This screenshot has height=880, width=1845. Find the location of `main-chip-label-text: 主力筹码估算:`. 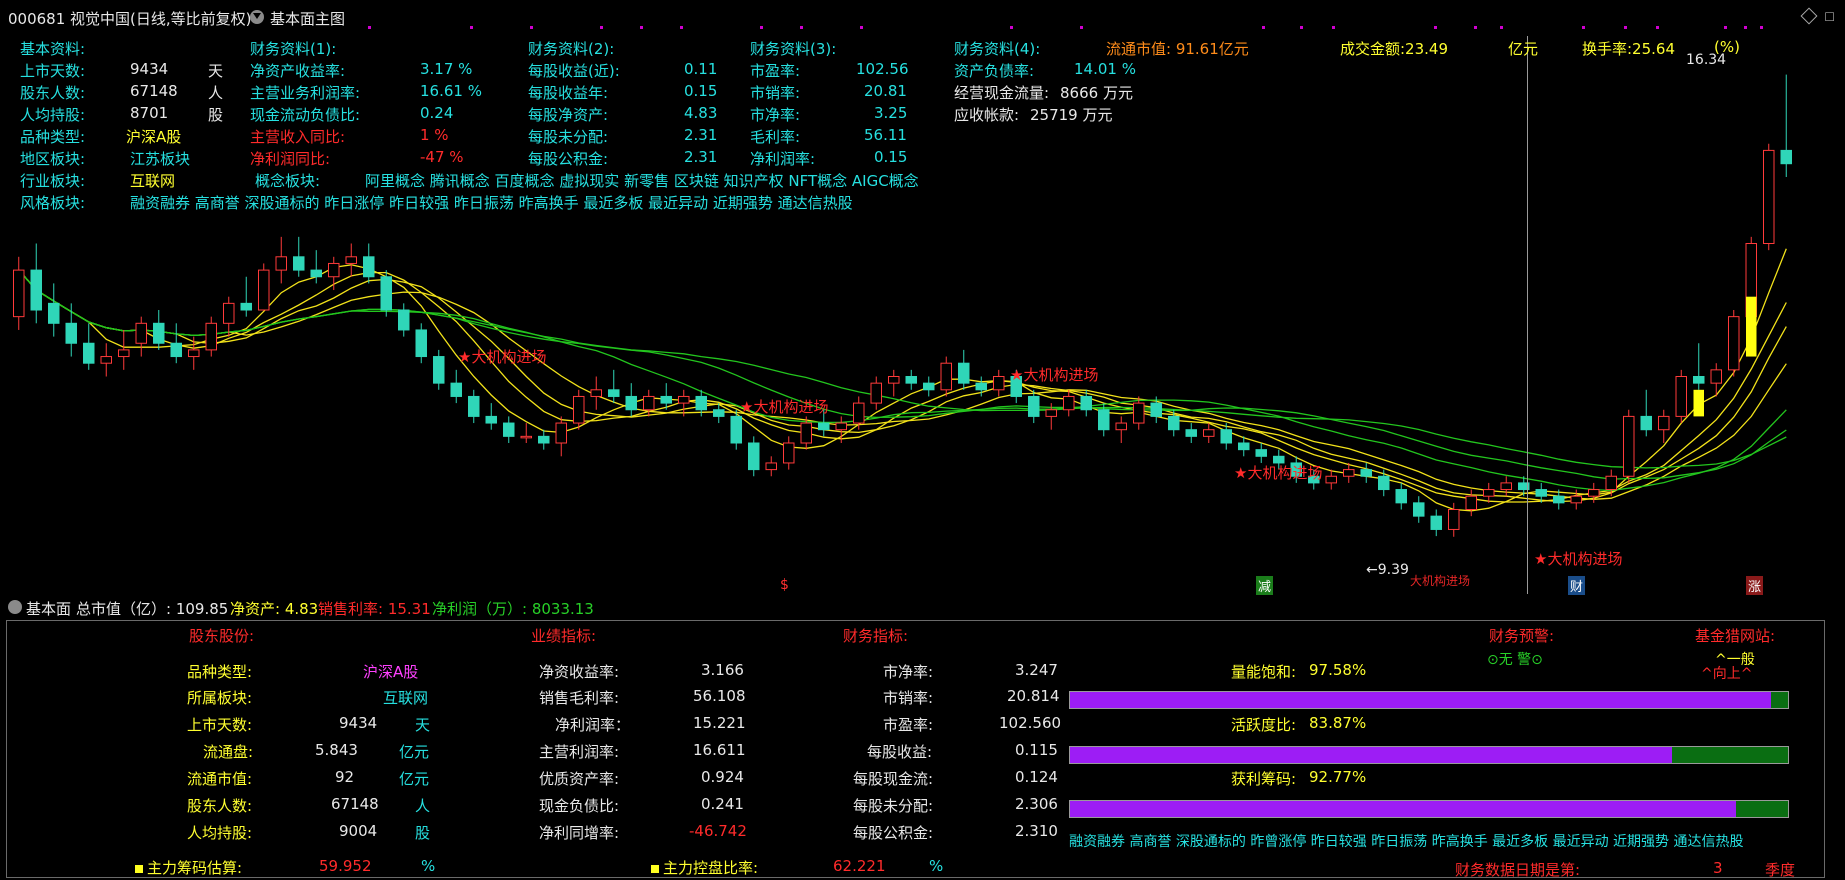

main-chip-label-text: 主力筹码估算: is located at coordinates (195, 868).